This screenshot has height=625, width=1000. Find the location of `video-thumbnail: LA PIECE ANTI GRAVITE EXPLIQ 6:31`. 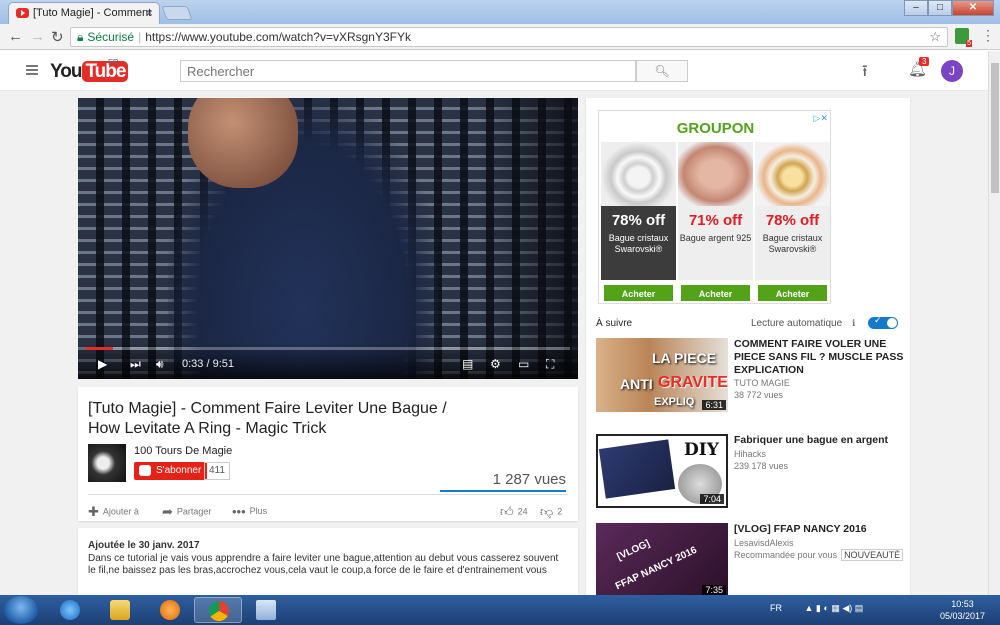

video-thumbnail: LA PIECE ANTI GRAVITE EXPLIQ 6:31 is located at coordinates (662, 375).